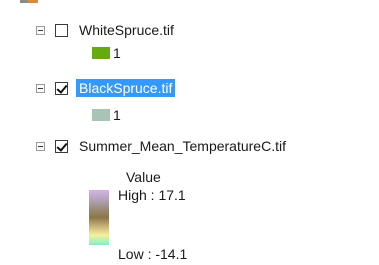 Image resolution: width=379 pixels, height=265 pixels. What do you see at coordinates (182, 146) in the screenshot?
I see `layer-name-summer-temp: Summer_Mean_TemperatureC.tif` at bounding box center [182, 146].